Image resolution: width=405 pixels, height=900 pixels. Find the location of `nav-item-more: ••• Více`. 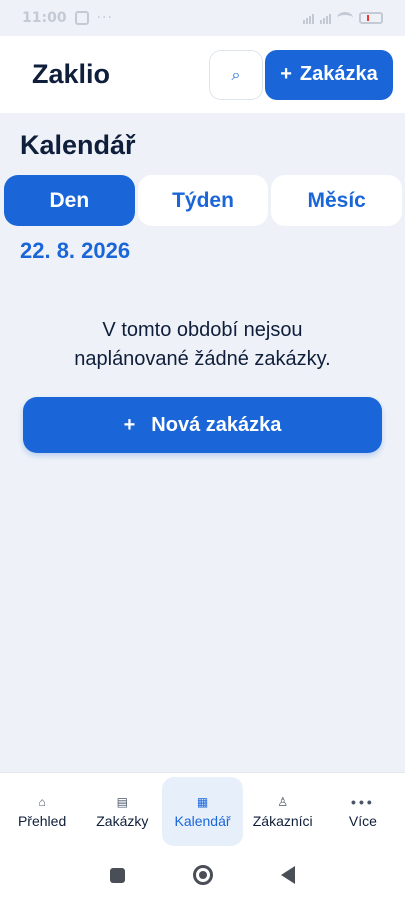

nav-item-more: ••• Více is located at coordinates (363, 811).